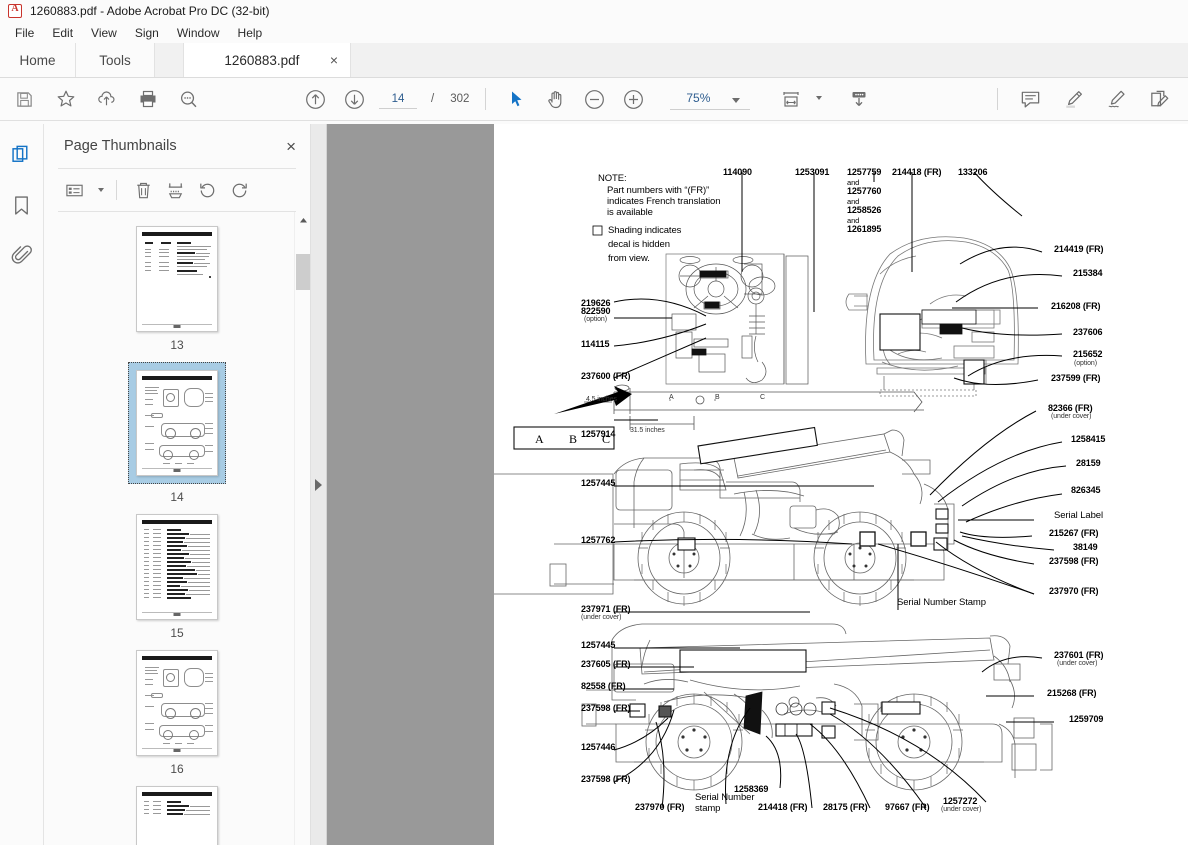 Image resolution: width=1188 pixels, height=845 pixels. What do you see at coordinates (334, 60) in the screenshot?
I see `tab-close-icon: ×` at bounding box center [334, 60].